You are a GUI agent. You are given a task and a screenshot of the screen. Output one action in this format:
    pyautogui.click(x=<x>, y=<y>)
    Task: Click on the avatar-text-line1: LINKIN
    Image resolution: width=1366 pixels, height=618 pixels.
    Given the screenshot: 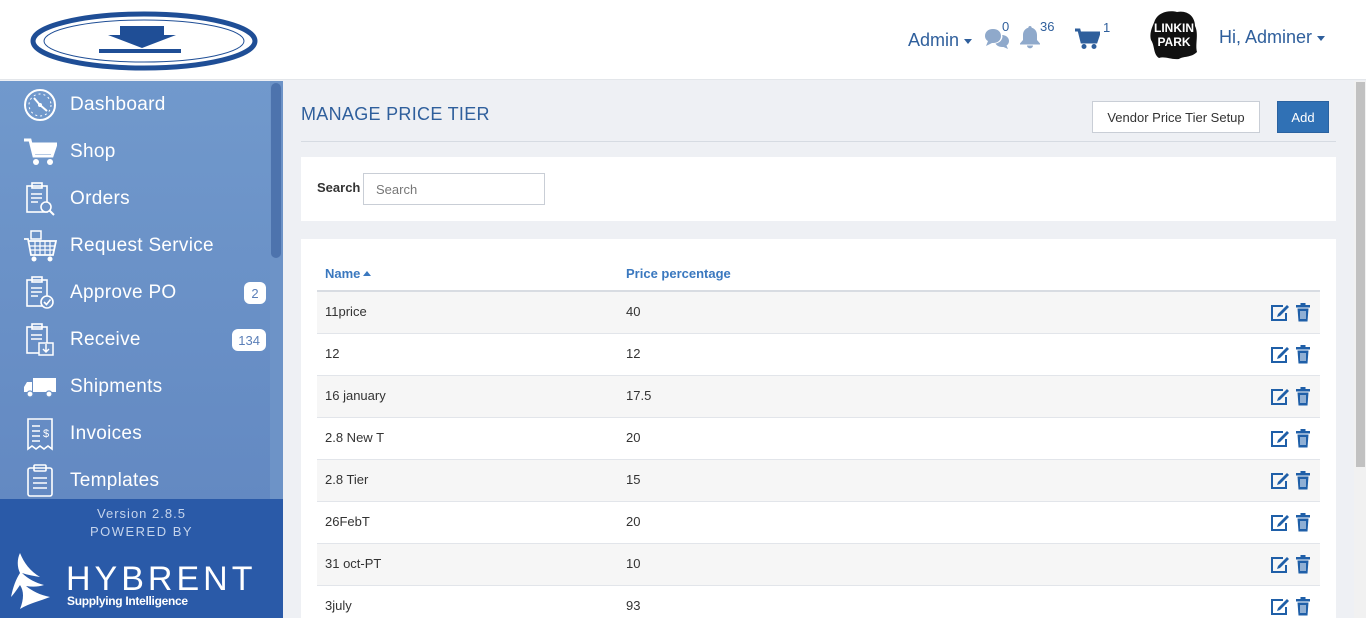 What is the action you would take?
    pyautogui.click(x=1174, y=28)
    